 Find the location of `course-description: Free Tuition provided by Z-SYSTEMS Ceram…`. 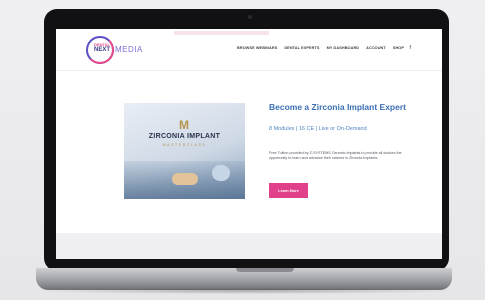

course-description: Free Tuition provided by Z-SYSTEMS Ceram… is located at coordinates (335, 156).